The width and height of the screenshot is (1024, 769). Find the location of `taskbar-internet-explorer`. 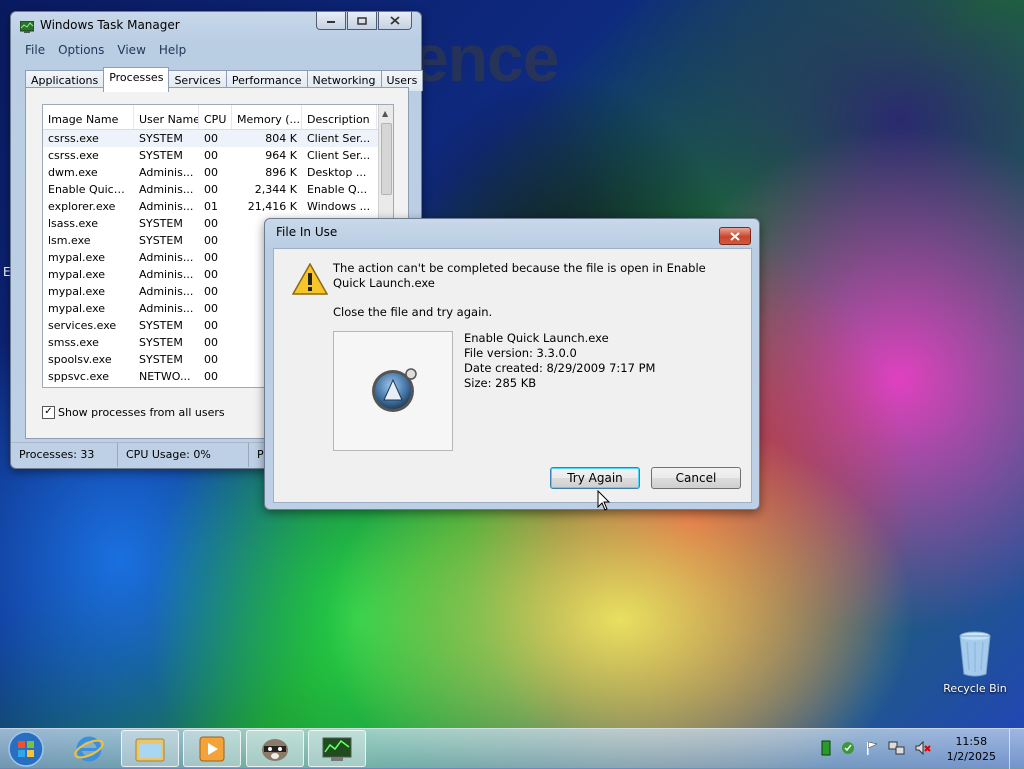

taskbar-internet-explorer is located at coordinates (89, 748).